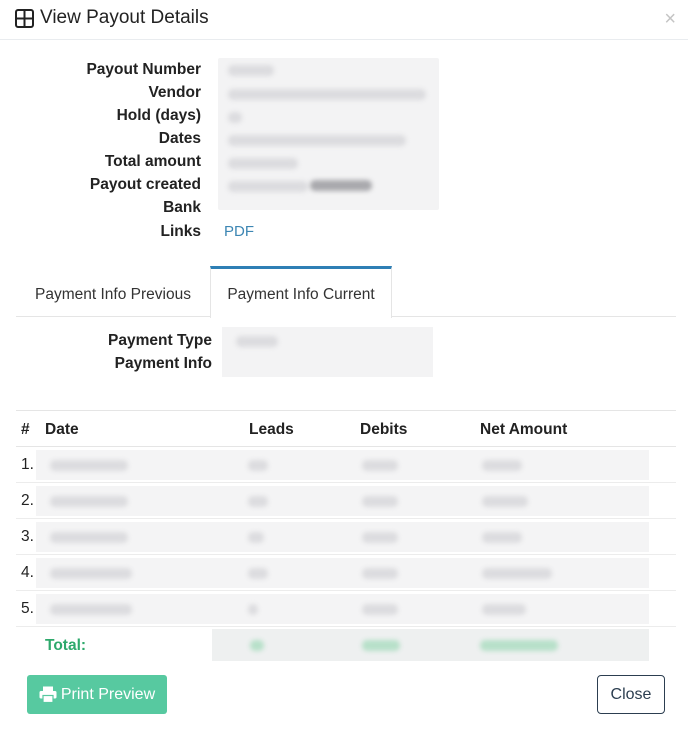  Describe the element at coordinates (174, 92) in the screenshot. I see `detail-label: Vendor` at that location.